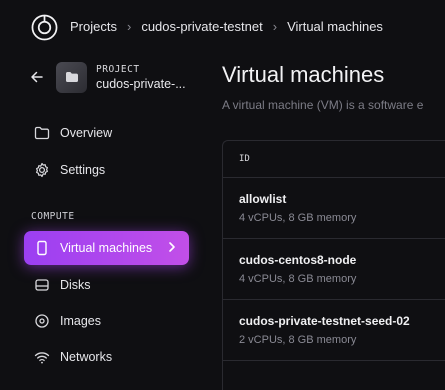 The image size is (445, 390). Describe the element at coordinates (335, 26) in the screenshot. I see `breadcrumb-current: Virtual machines` at that location.